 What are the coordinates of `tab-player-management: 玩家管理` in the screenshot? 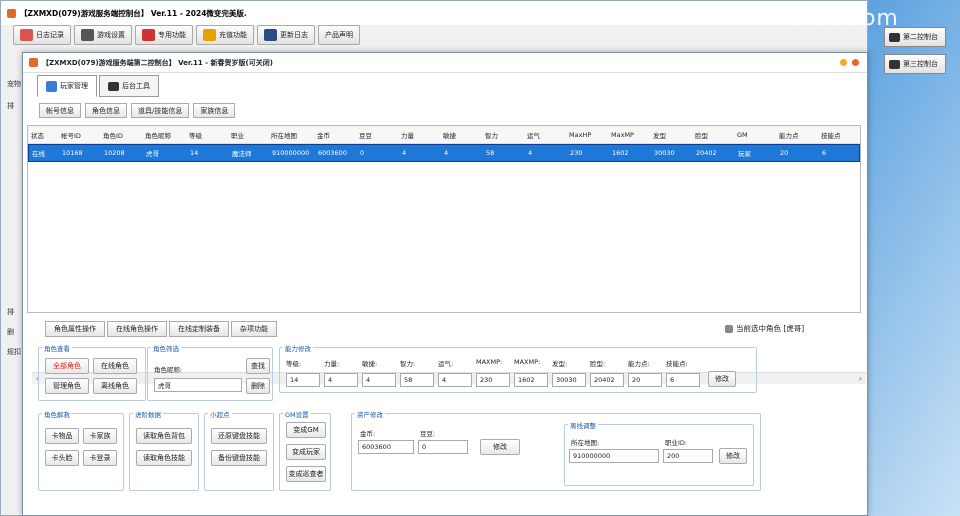 It's located at (67, 86).